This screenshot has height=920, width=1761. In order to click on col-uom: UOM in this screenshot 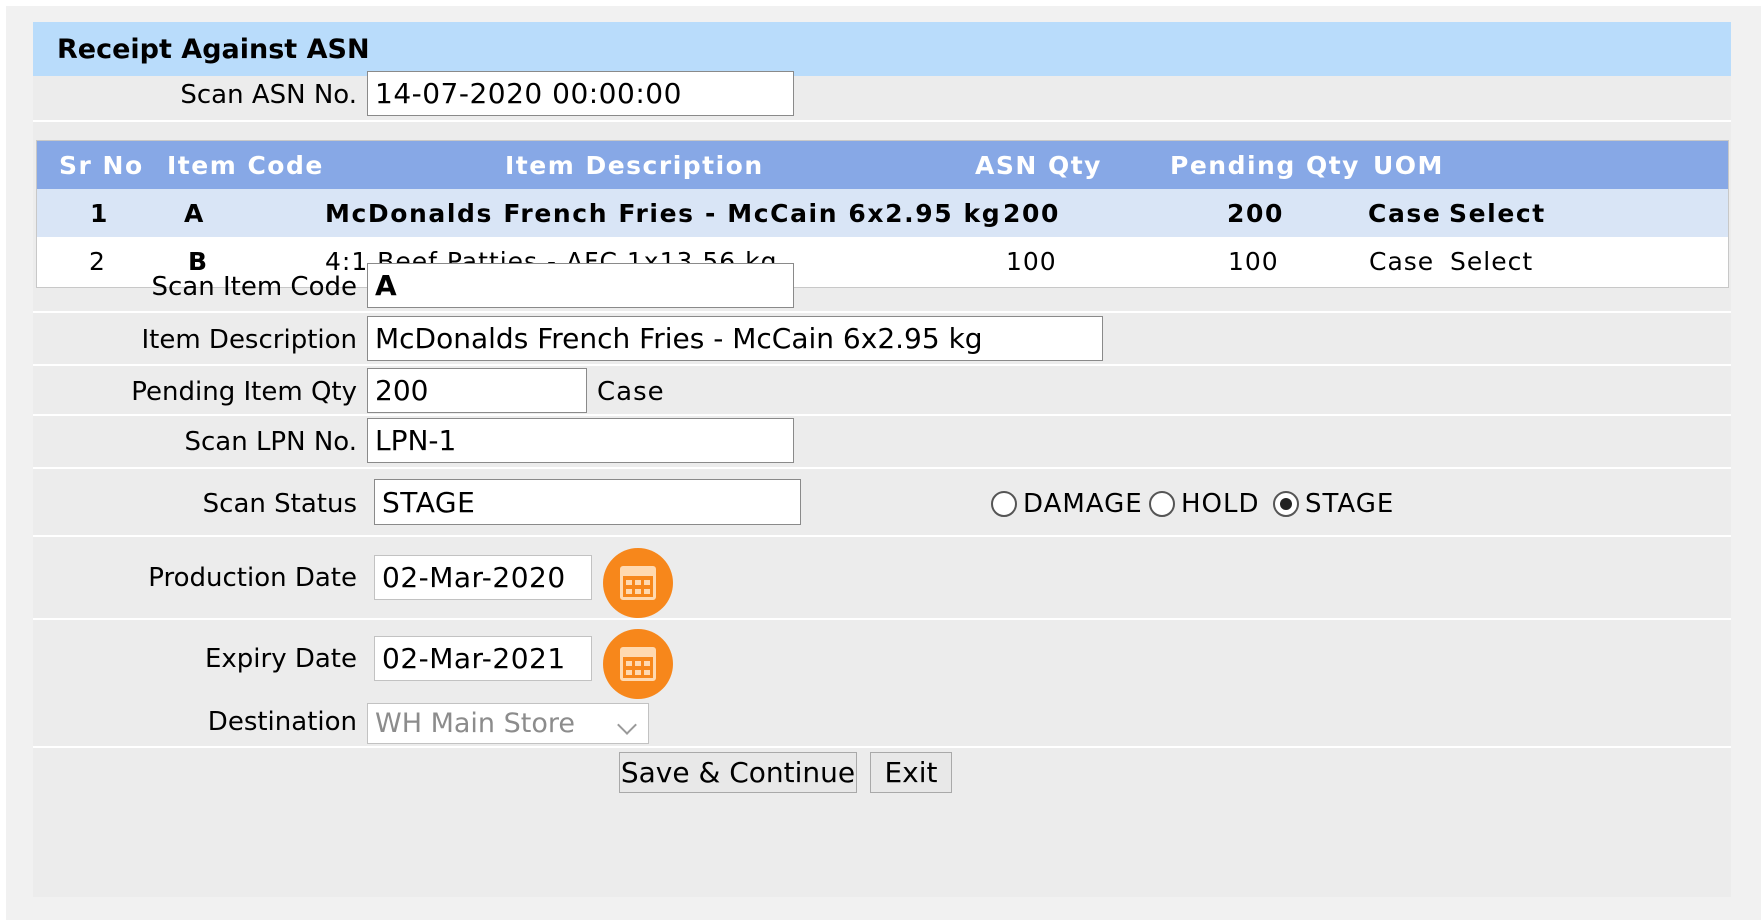, I will do `click(1408, 165)`.